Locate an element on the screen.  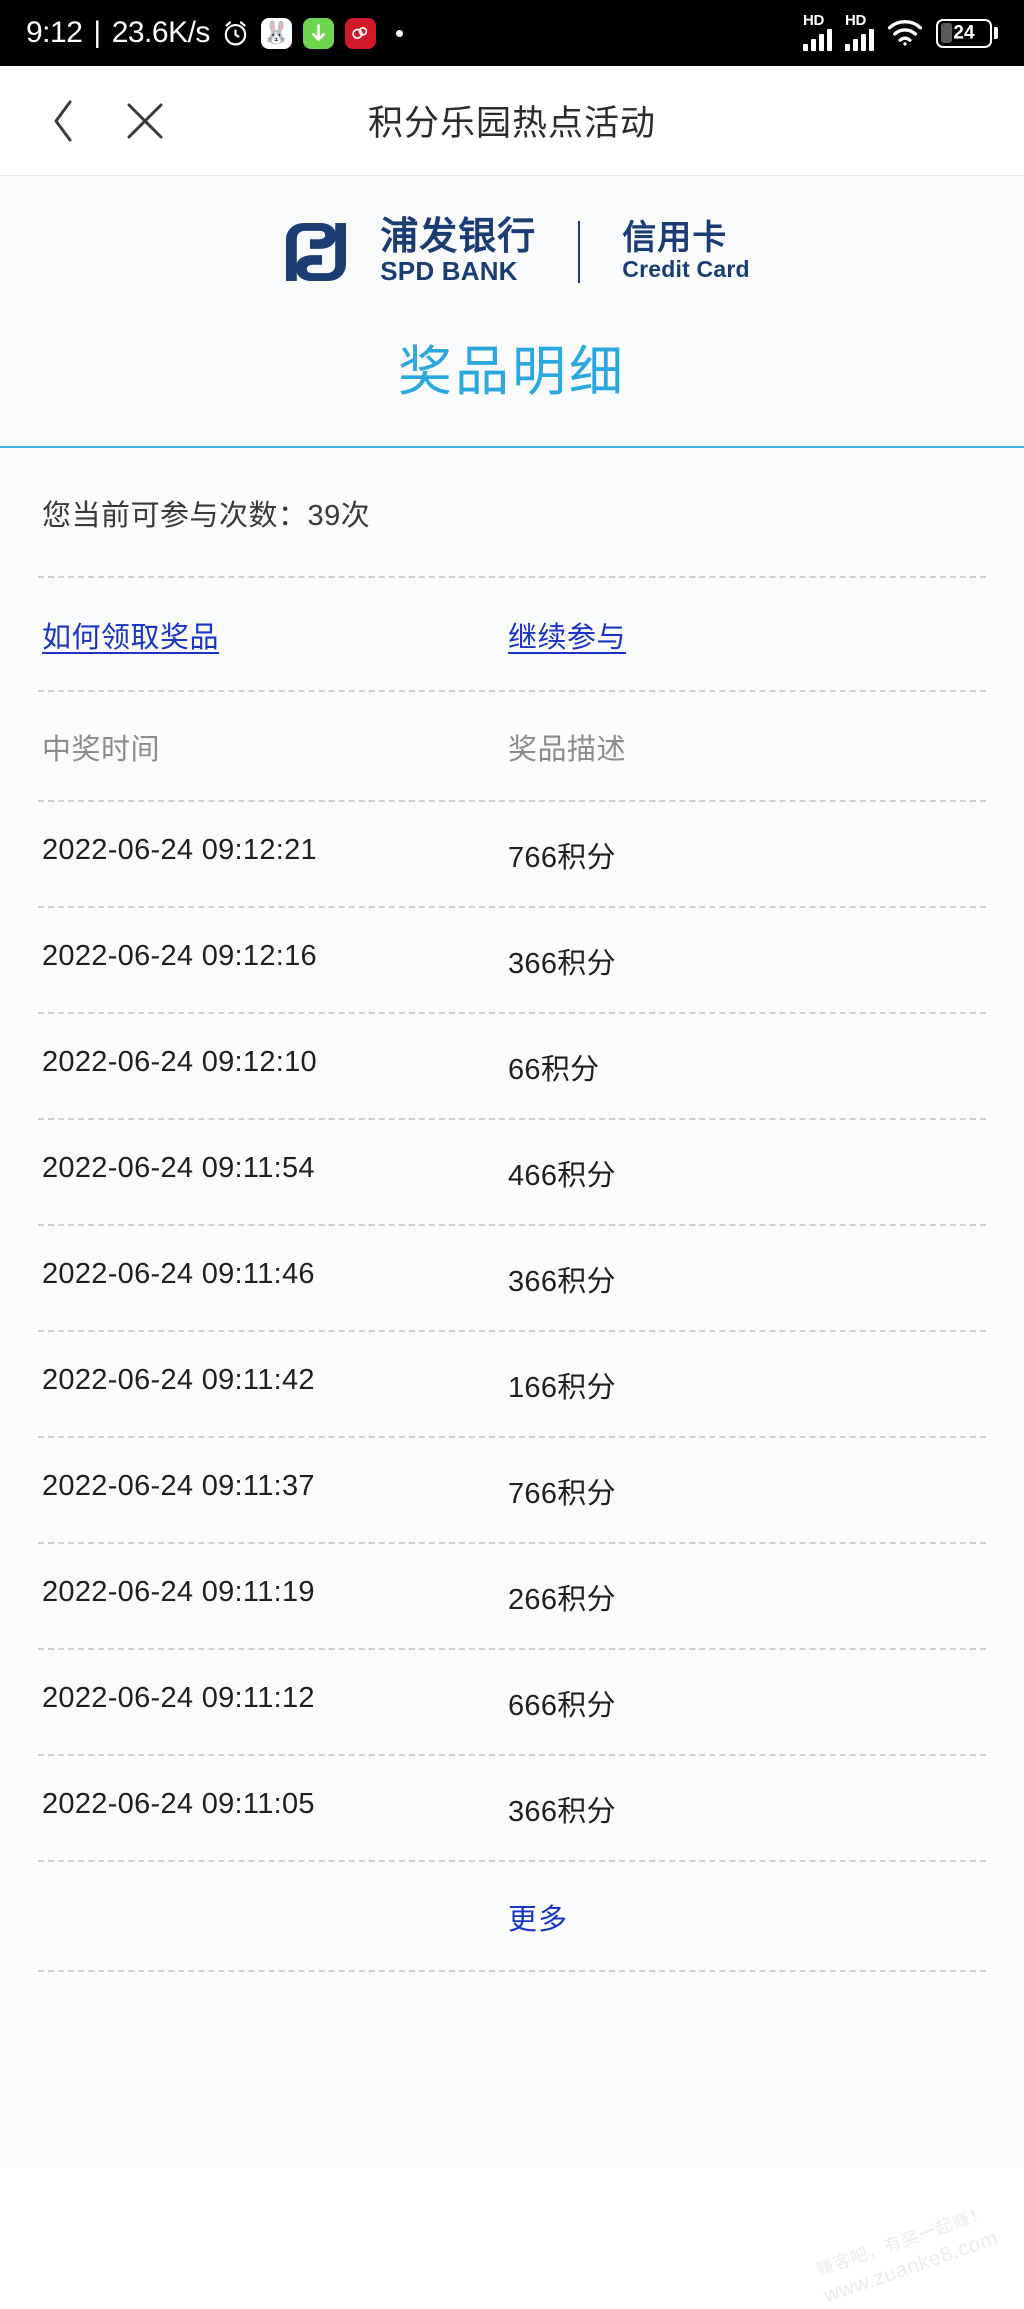
table-row: 2022-06-24 09:11:42 166积分 is located at coordinates (512, 1384).